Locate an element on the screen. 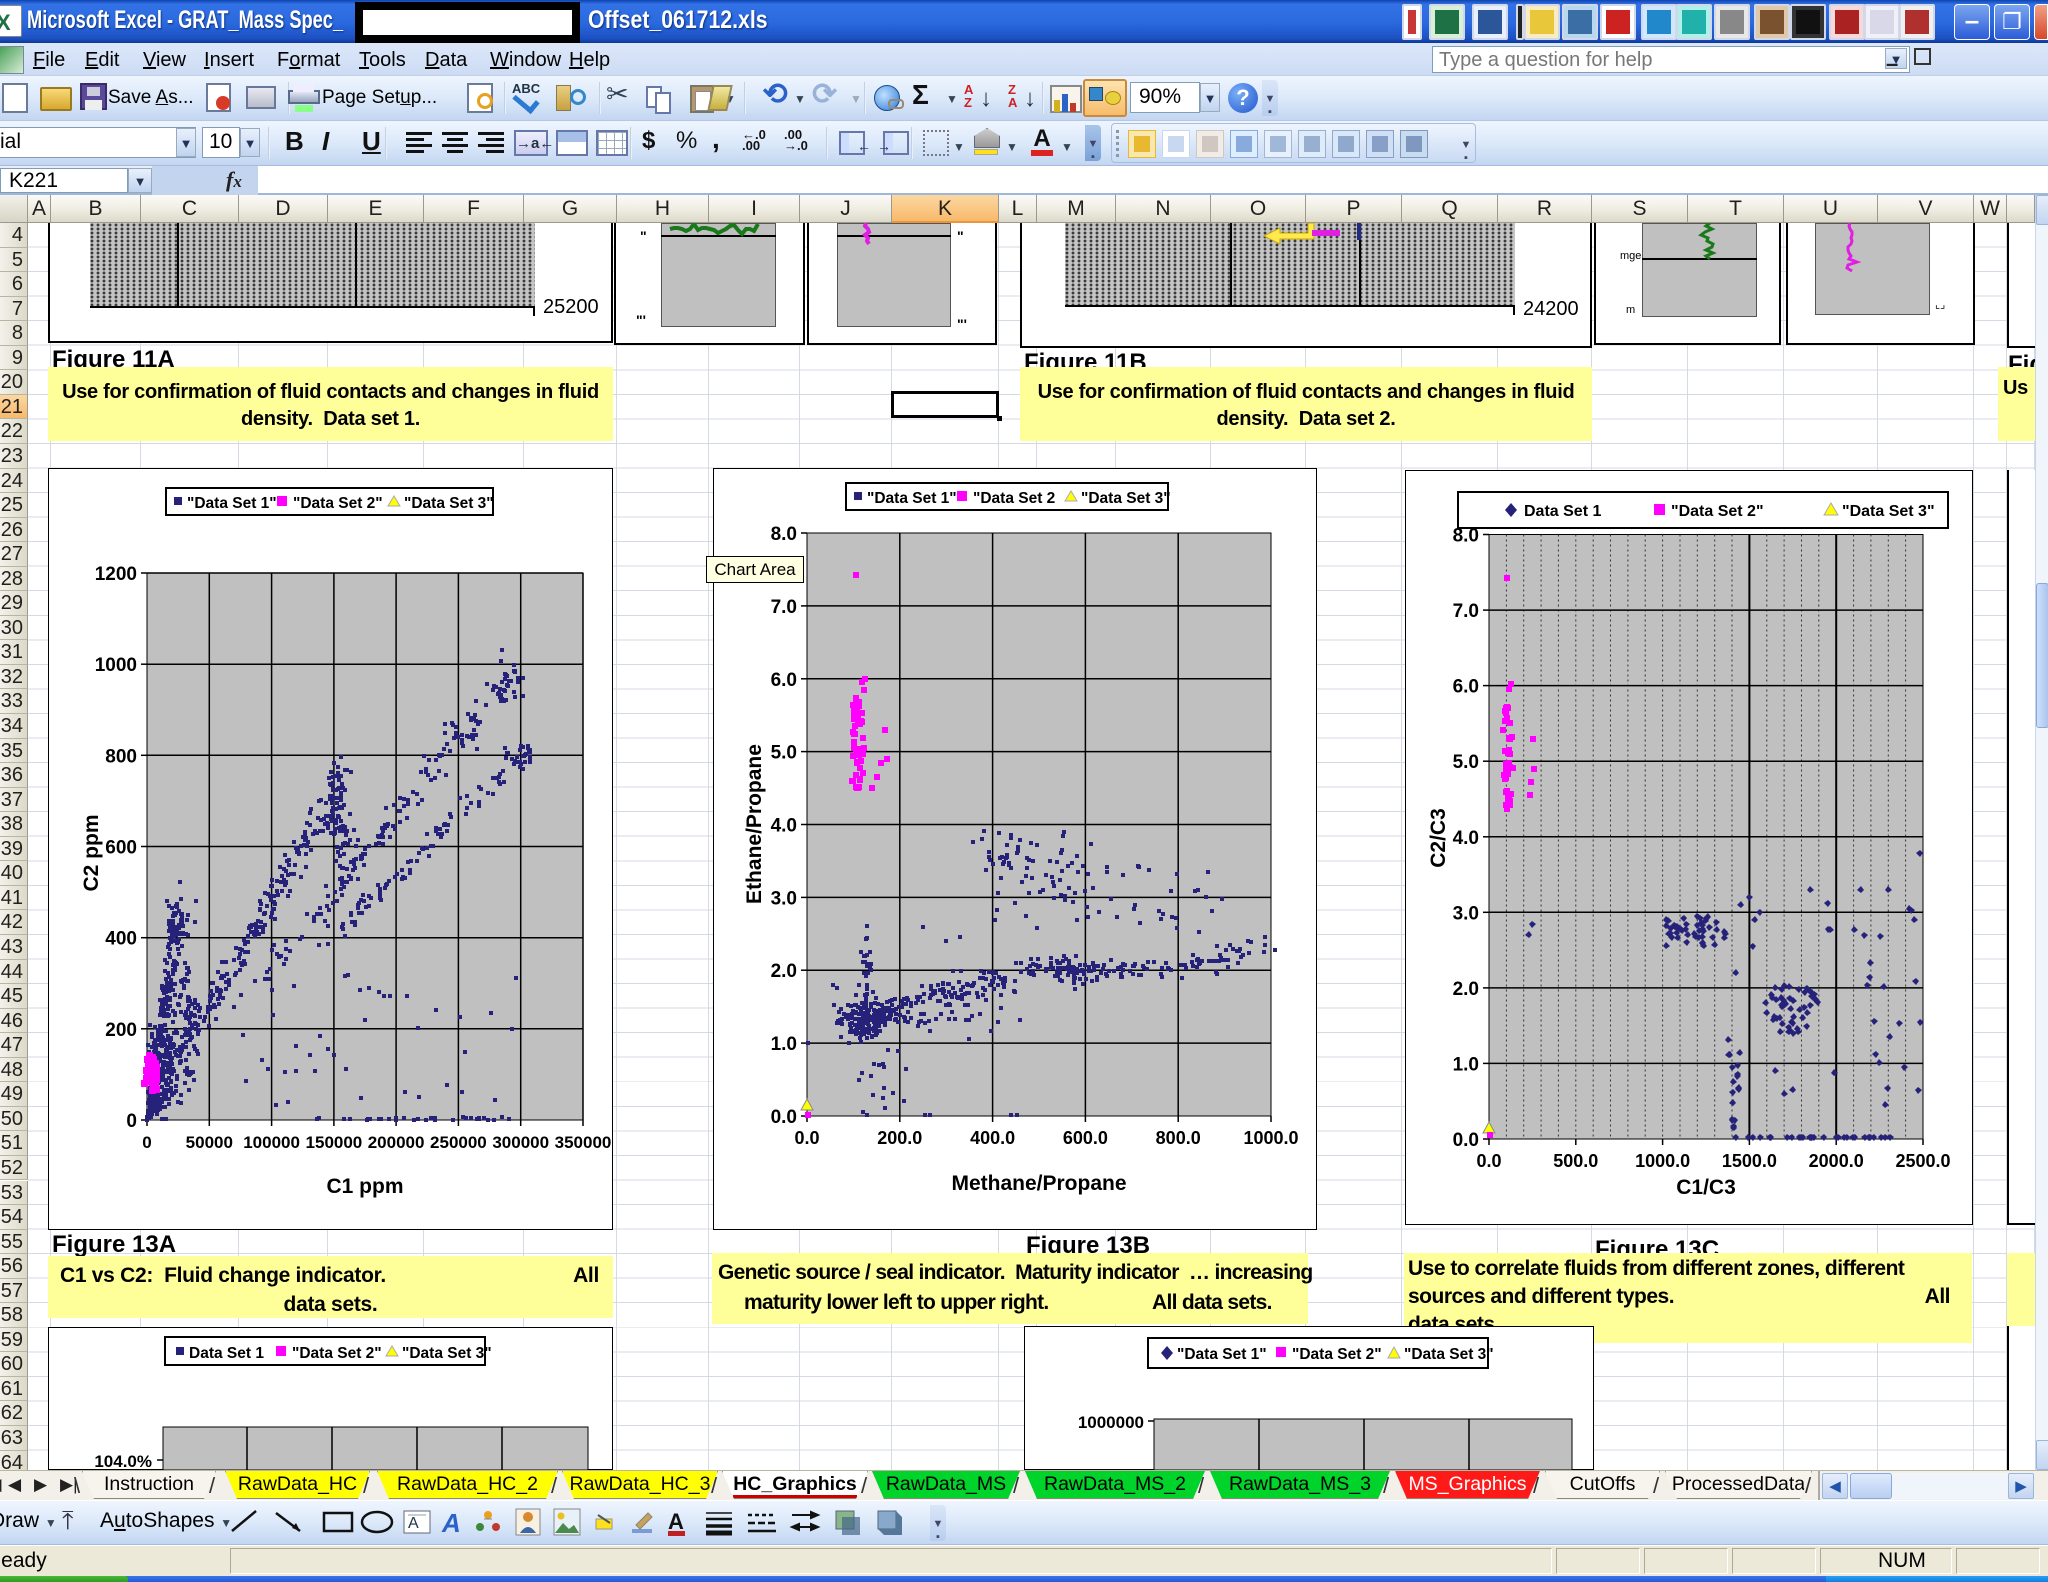  svg-text: Methane/Propane is located at coordinates (1038, 1183).